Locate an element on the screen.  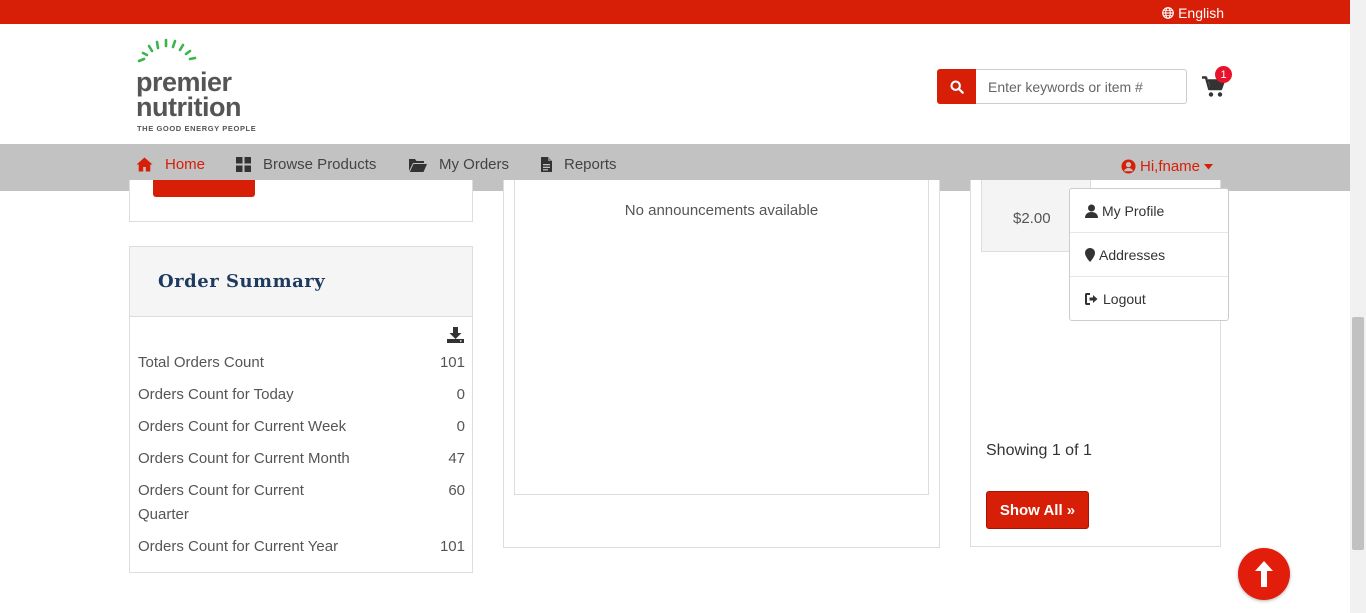
search-bar is located at coordinates (1062, 86).